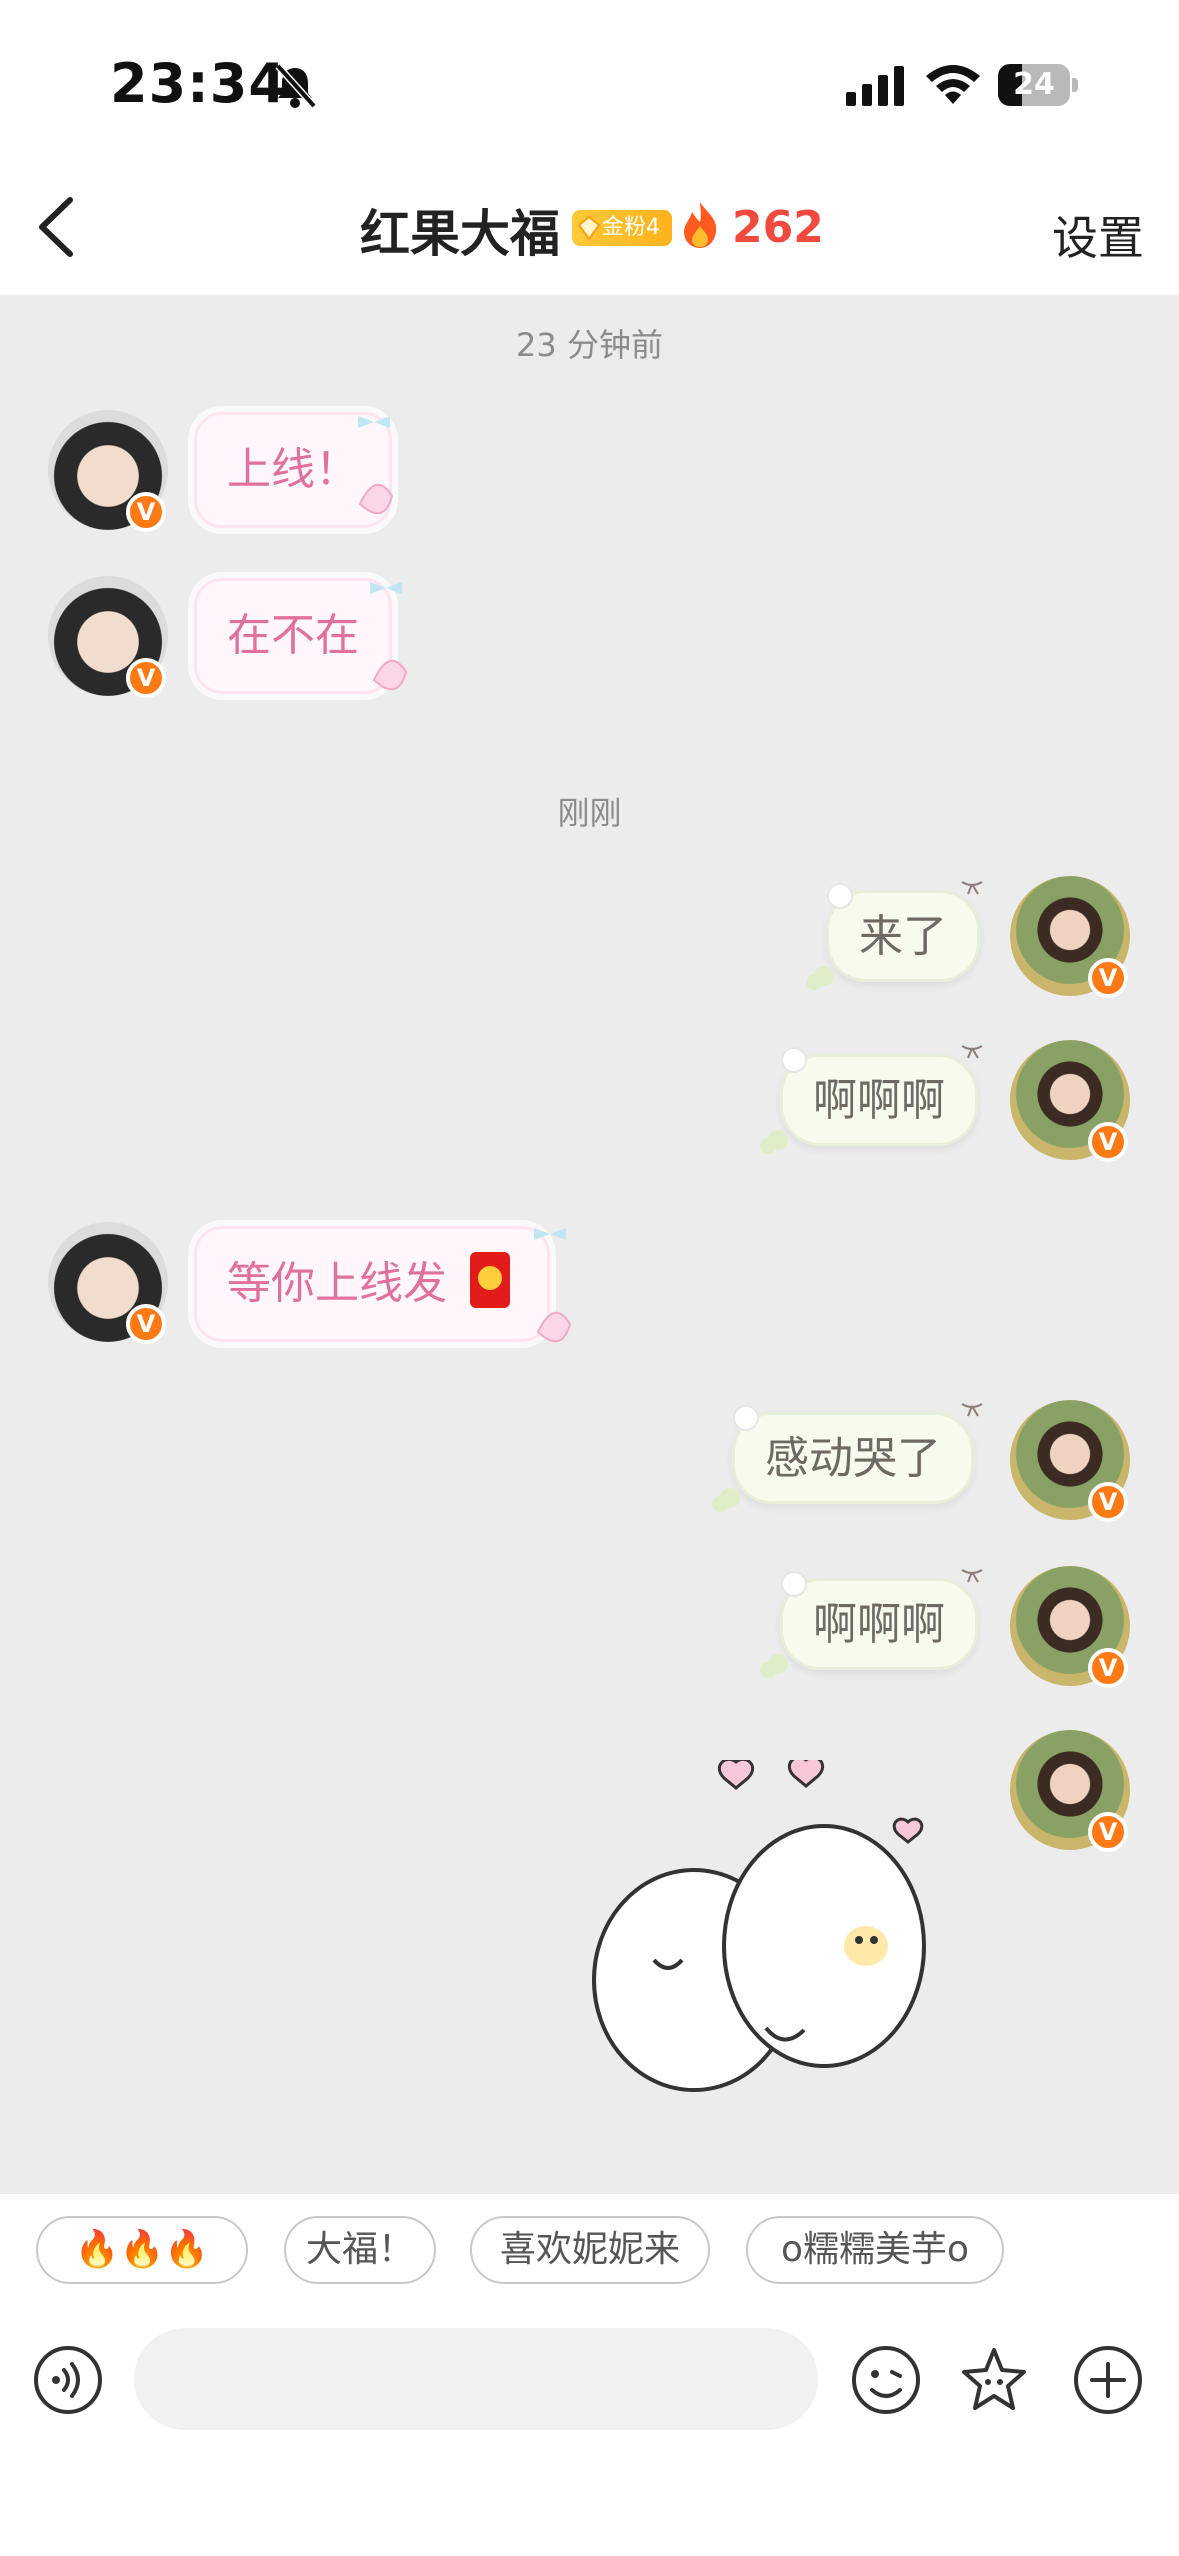 The width and height of the screenshot is (1179, 2556). Describe the element at coordinates (360, 2250) in the screenshot. I see `quick-reply-chip: 大福！` at that location.